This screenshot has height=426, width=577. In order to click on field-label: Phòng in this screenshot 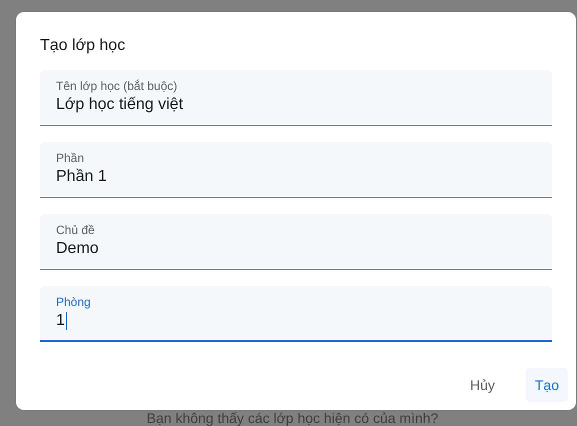, I will do `click(73, 302)`.